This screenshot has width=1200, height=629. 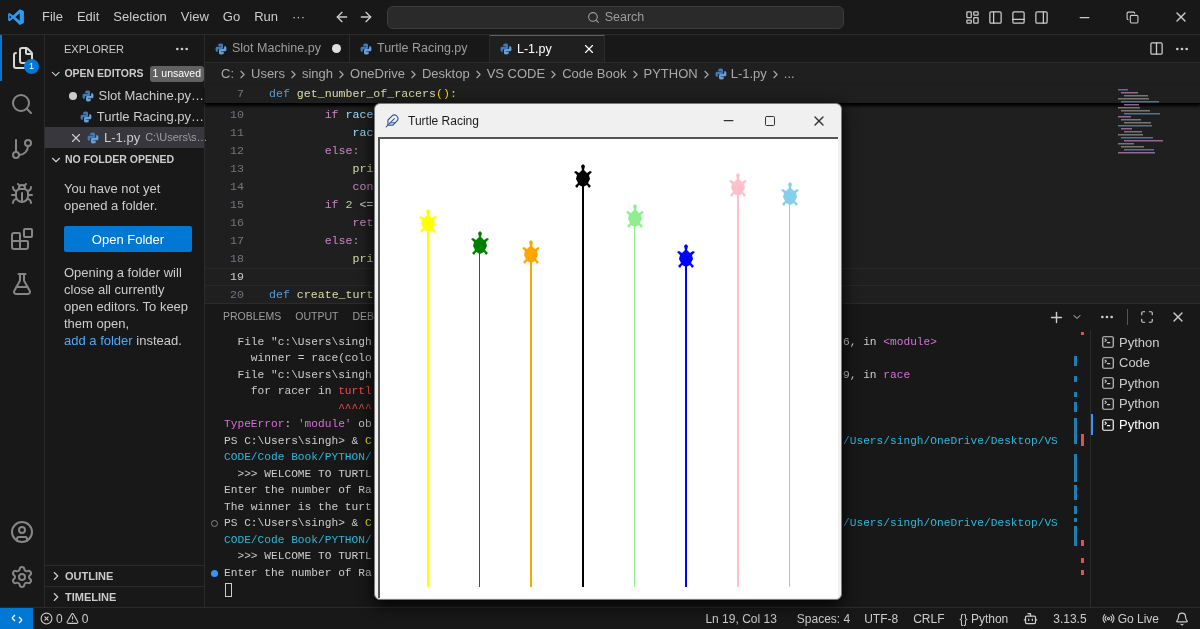 I want to click on flask-icon, so click(x=22, y=283).